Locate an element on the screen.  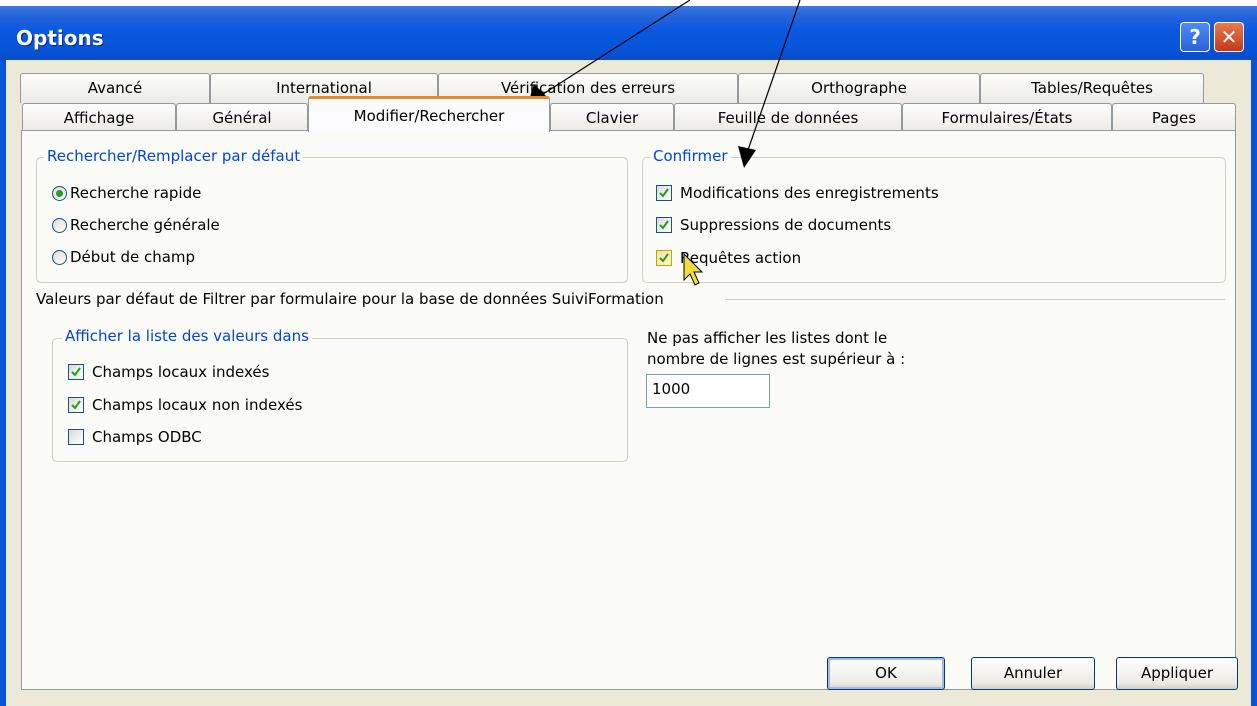
tab-tables-requetes: Tables/Requêtes is located at coordinates (1092, 88).